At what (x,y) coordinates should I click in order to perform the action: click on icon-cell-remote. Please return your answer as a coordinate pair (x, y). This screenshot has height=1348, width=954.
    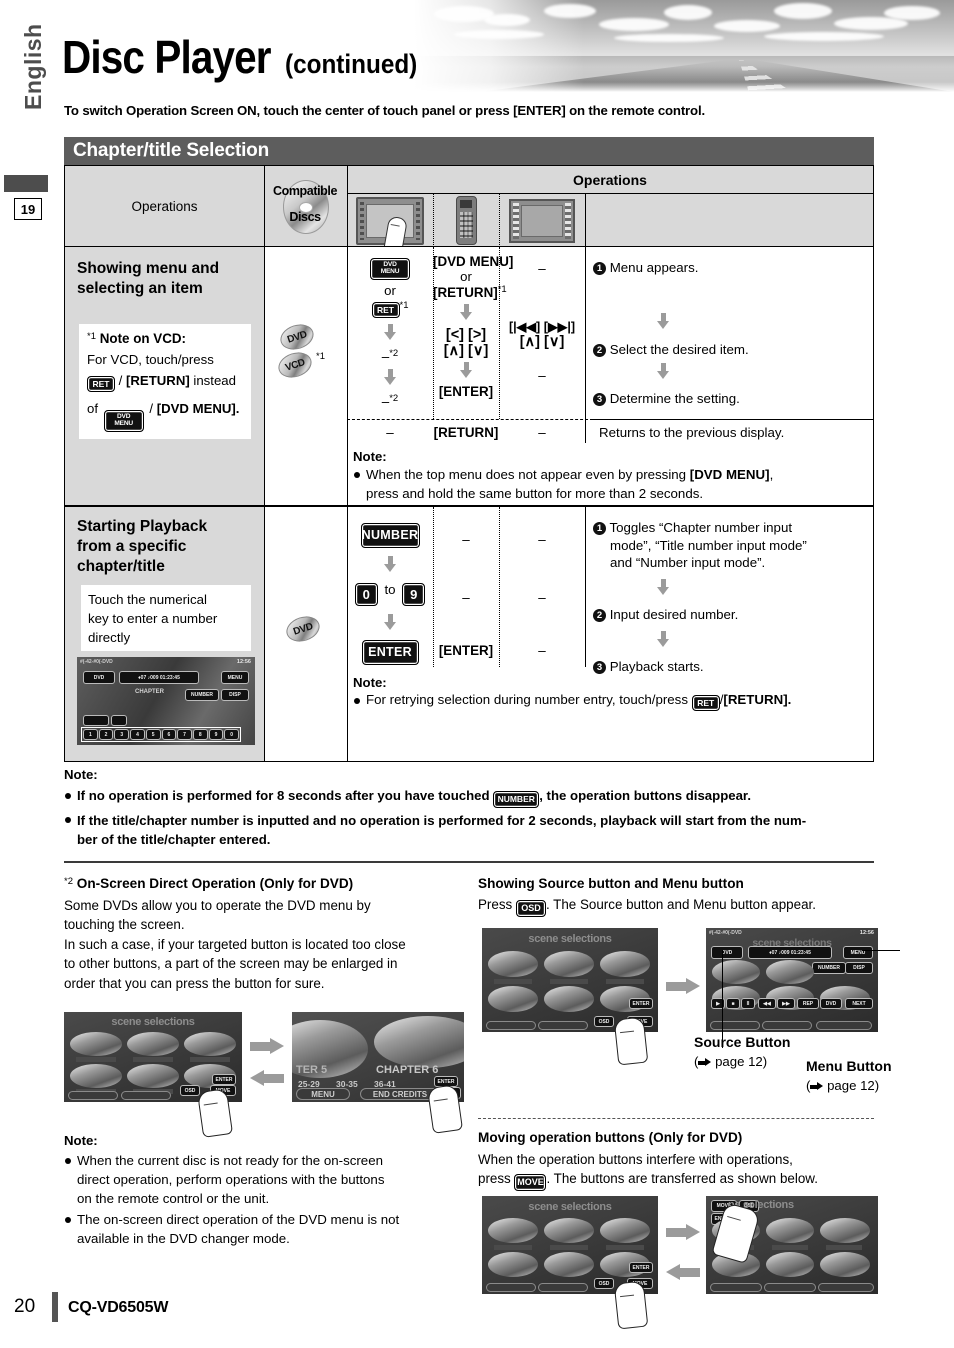
    Looking at the image, I should click on (466, 220).